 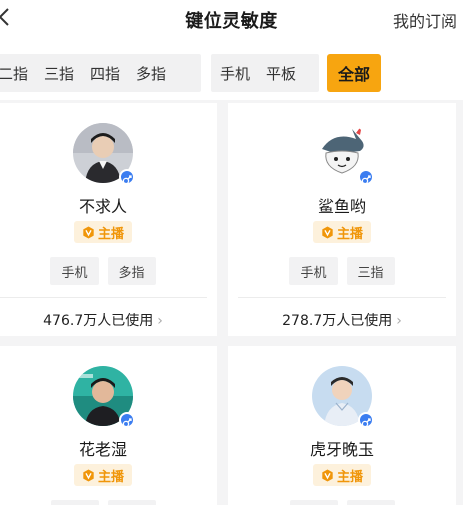 I want to click on finger-filter-group: 二指 三指 四指 多指, so click(x=100, y=73).